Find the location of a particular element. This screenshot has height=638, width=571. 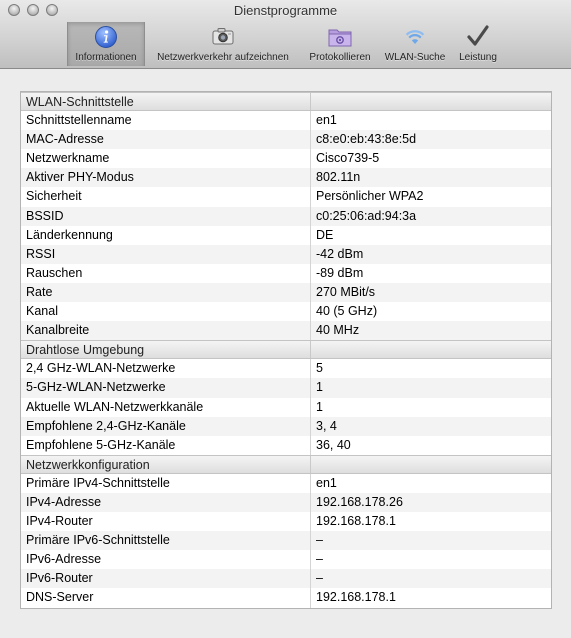

table-row: Aktuelle WLAN-Netzwerkkanäle 1 is located at coordinates (286, 407).